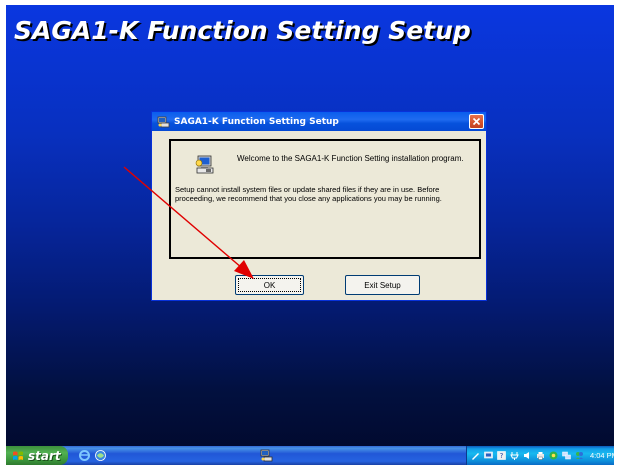 The height and width of the screenshot is (471, 618). I want to click on security-icon, so click(553, 455).